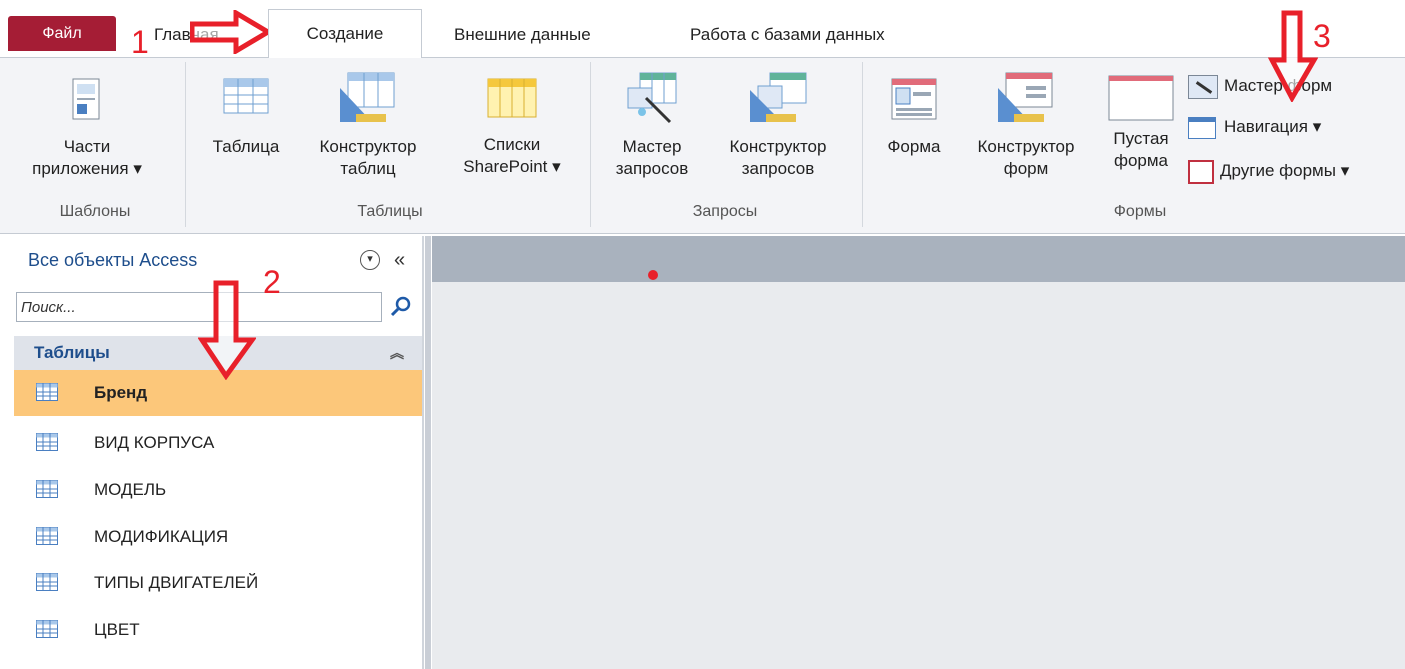  What do you see at coordinates (1141, 138) in the screenshot?
I see `blank-form-label: Пустая` at bounding box center [1141, 138].